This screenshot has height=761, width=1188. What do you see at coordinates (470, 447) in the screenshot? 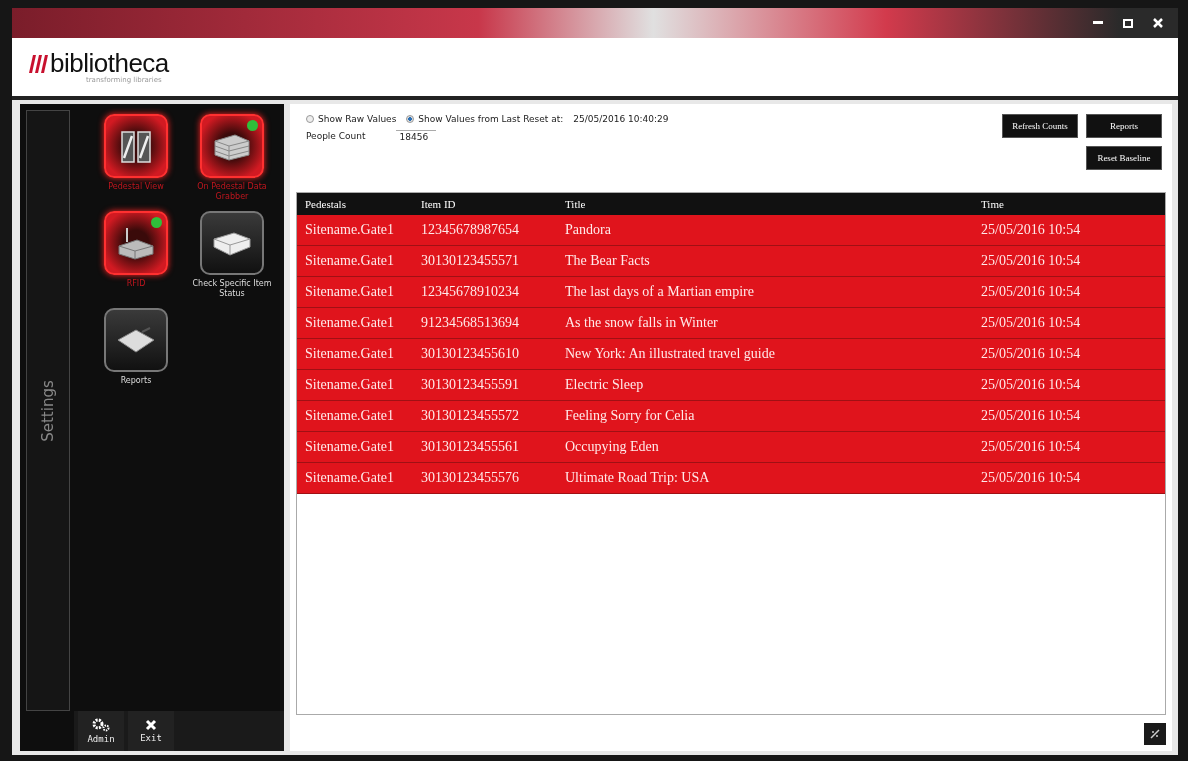
I see `table-cell-text: 30130123455561` at bounding box center [470, 447].